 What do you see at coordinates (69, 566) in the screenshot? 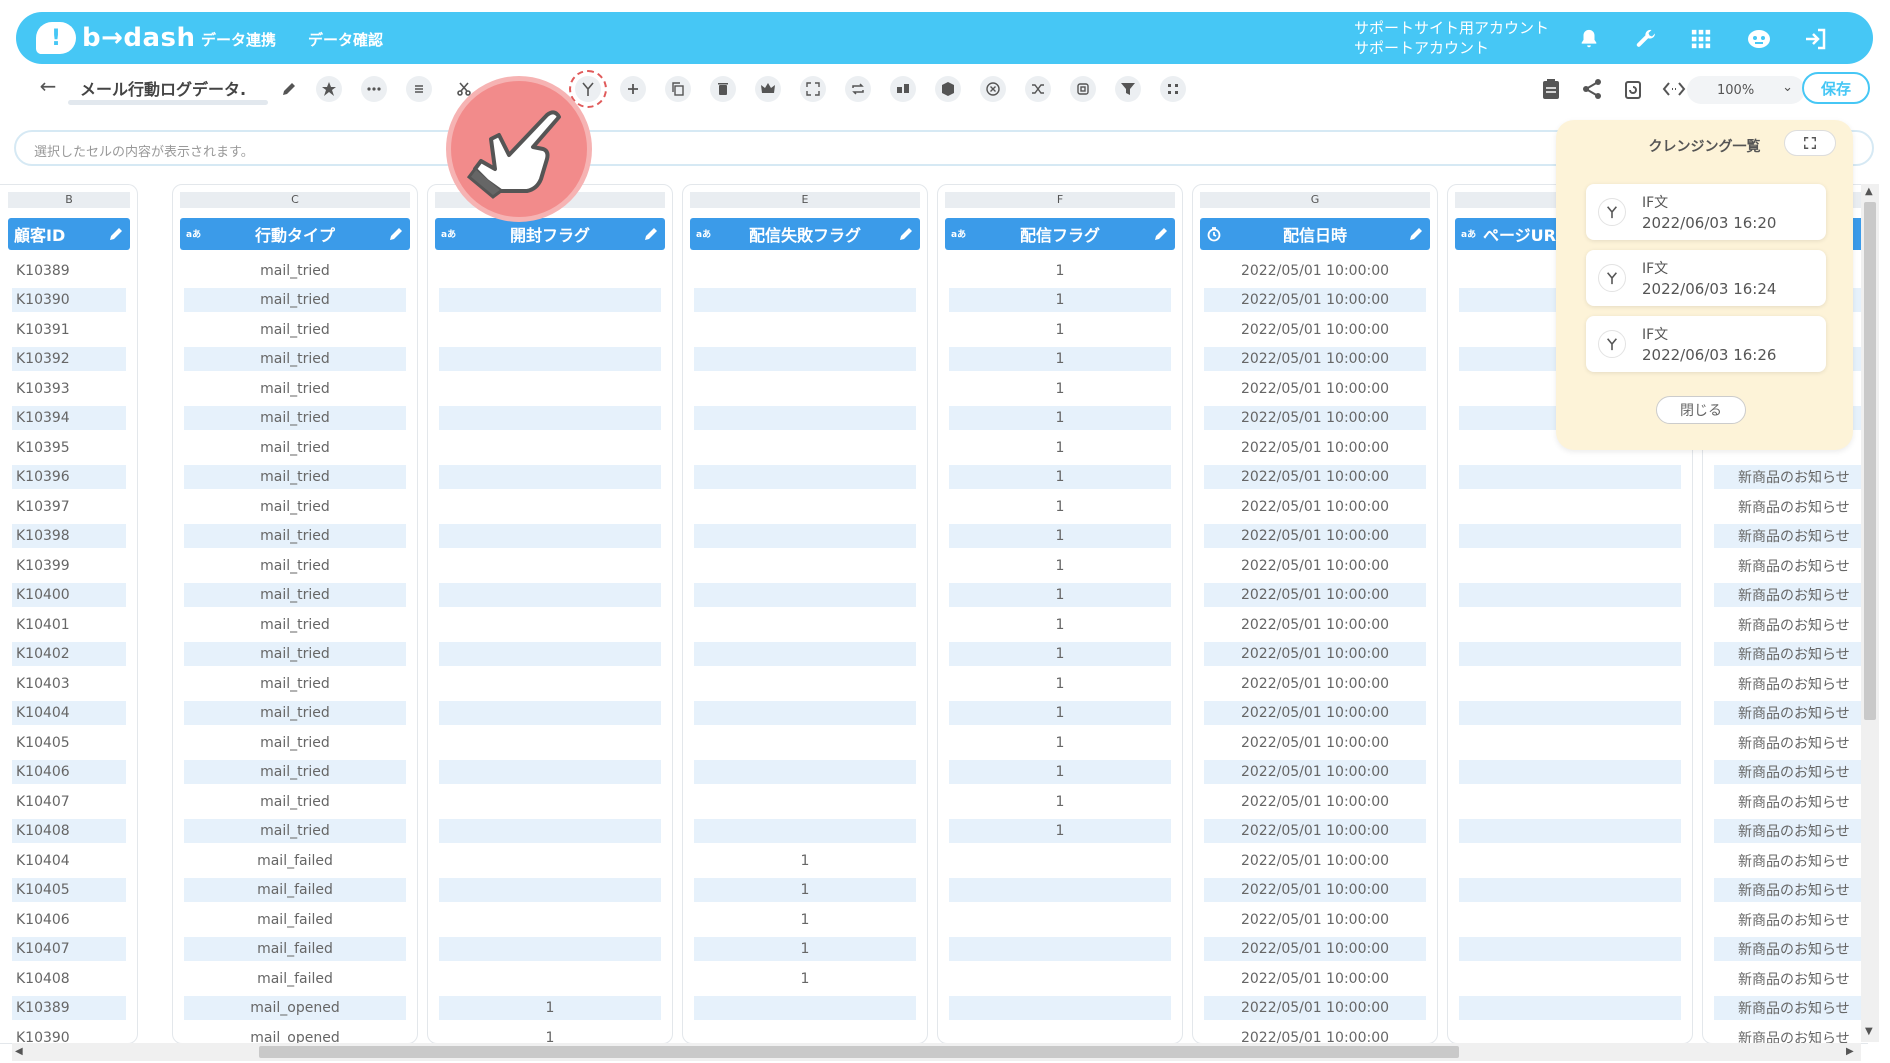
I see `table-cell: K10399` at bounding box center [69, 566].